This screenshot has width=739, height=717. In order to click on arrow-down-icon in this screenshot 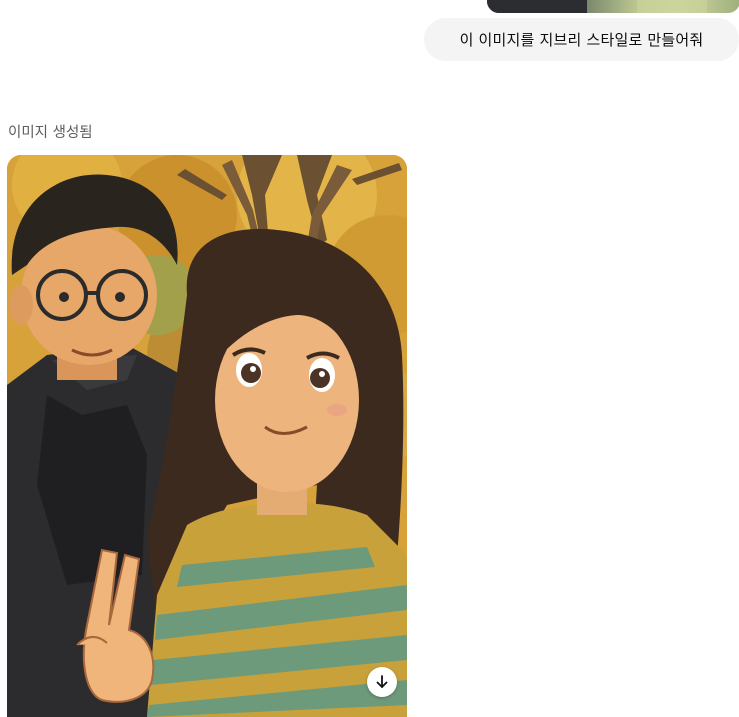, I will do `click(382, 681)`.